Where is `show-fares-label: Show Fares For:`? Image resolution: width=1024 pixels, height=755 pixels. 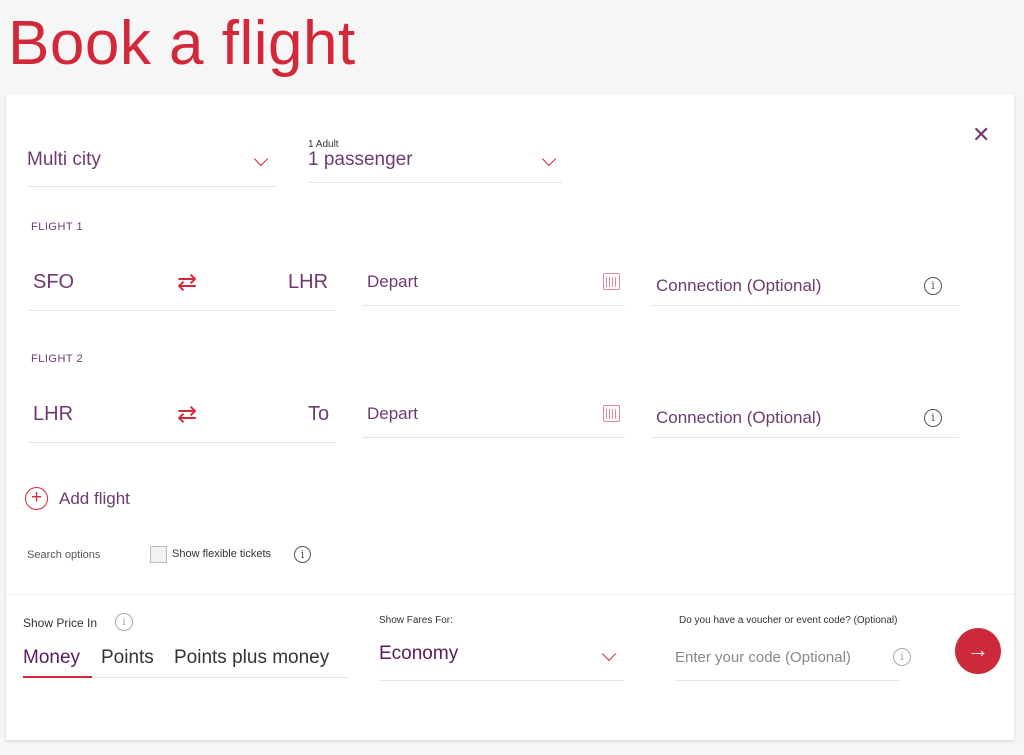 show-fares-label: Show Fares For: is located at coordinates (416, 620).